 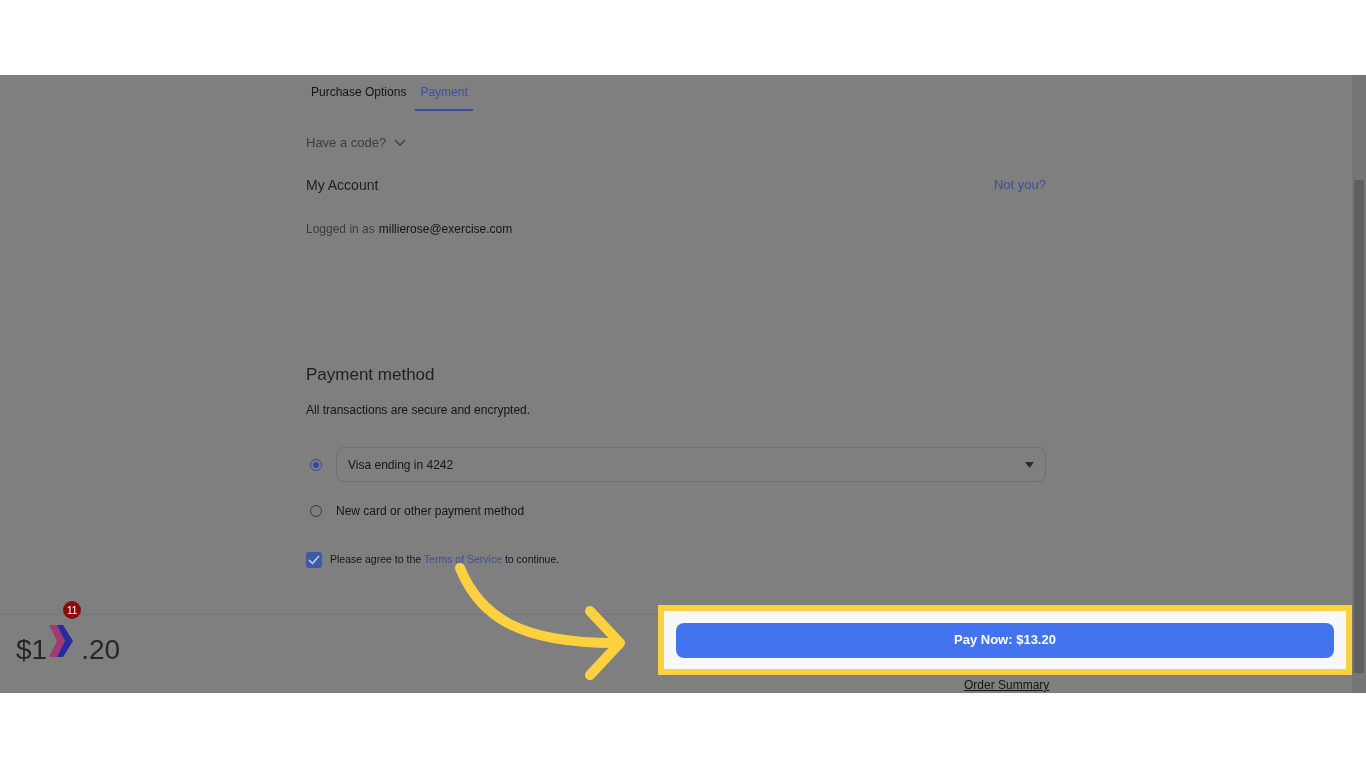 What do you see at coordinates (1359, 384) in the screenshot?
I see `scrollbar` at bounding box center [1359, 384].